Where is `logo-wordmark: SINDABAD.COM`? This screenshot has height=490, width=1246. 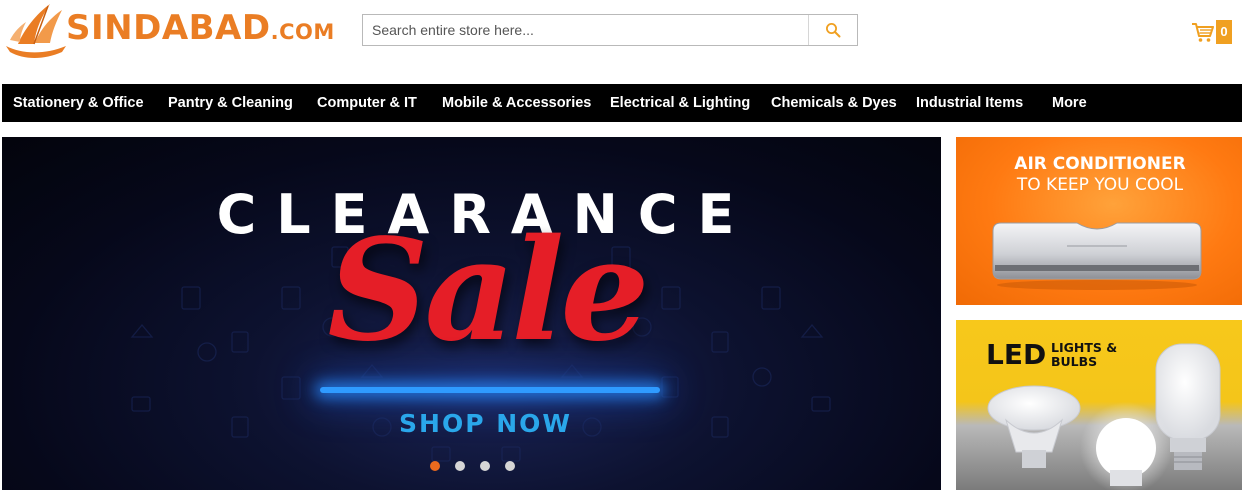 logo-wordmark: SINDABAD.COM is located at coordinates (200, 28).